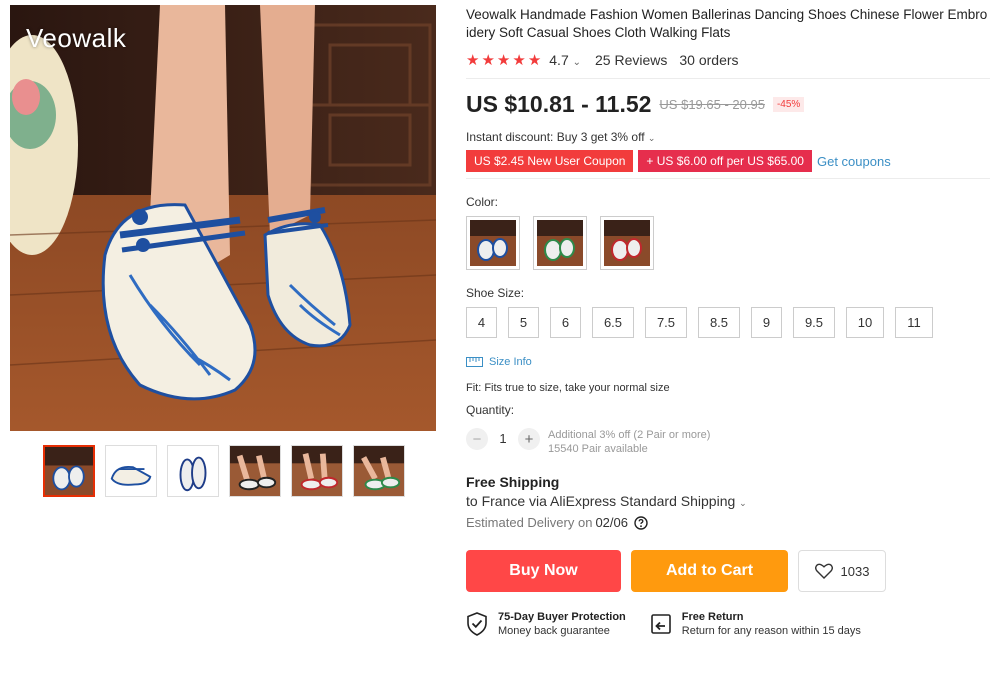  What do you see at coordinates (513, 482) in the screenshot?
I see `shipping-title: Free Shipping` at bounding box center [513, 482].